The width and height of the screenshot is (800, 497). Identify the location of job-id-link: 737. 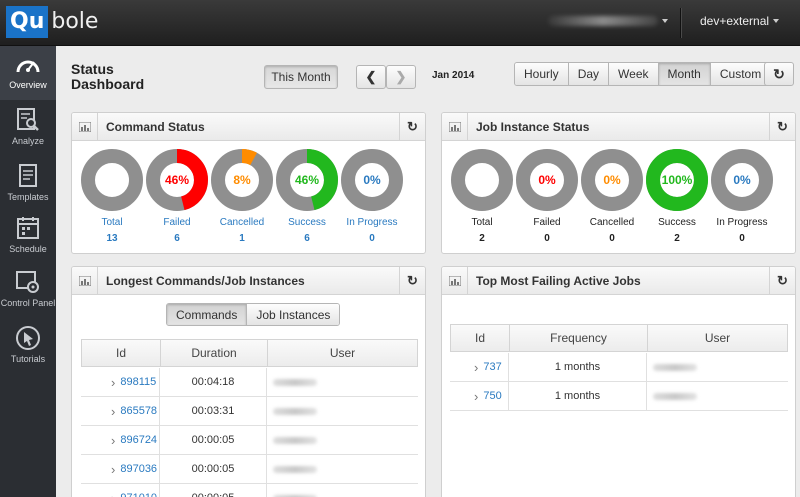
(492, 367).